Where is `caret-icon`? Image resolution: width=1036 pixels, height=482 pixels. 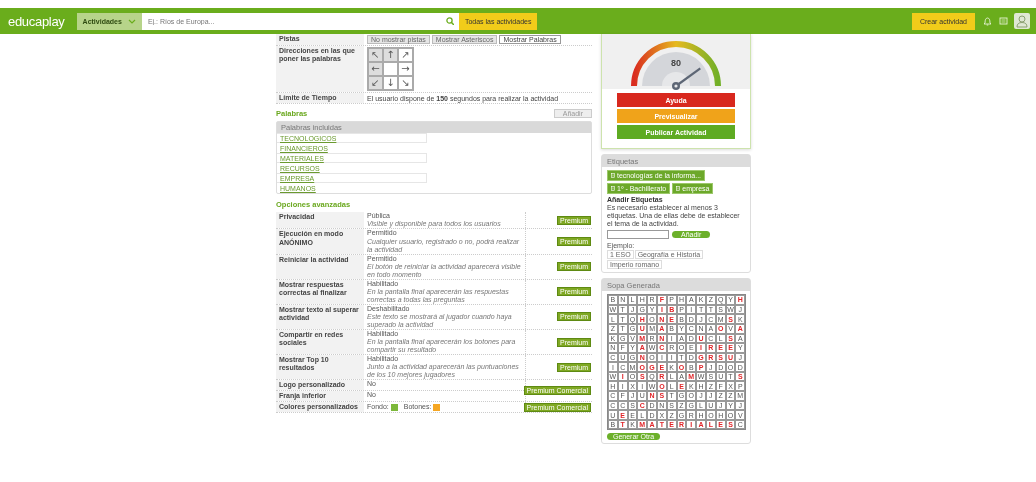
caret-icon is located at coordinates (131, 21).